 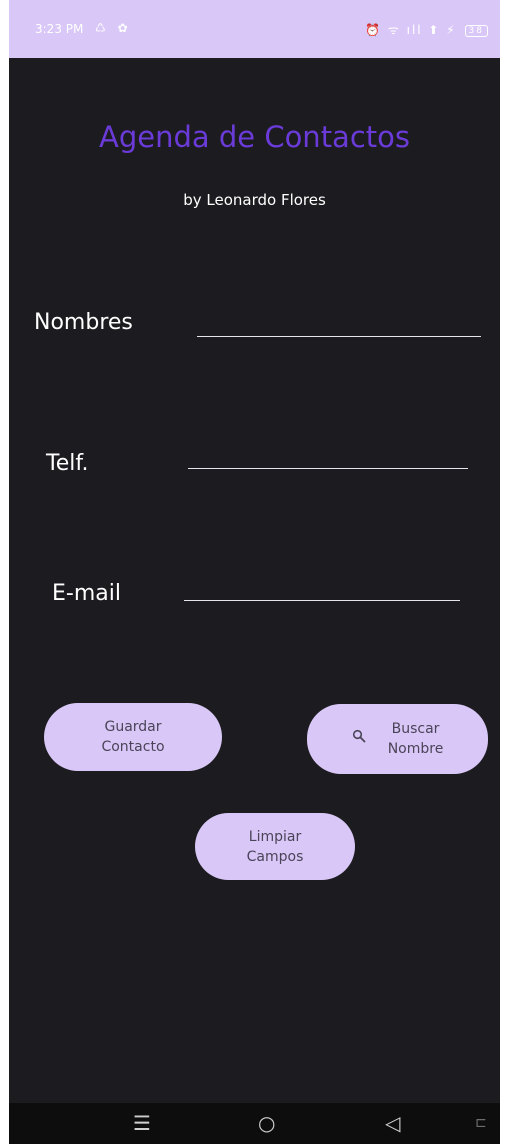 I want to click on buscar-nombre-label: Buscar Nombre, so click(x=416, y=739).